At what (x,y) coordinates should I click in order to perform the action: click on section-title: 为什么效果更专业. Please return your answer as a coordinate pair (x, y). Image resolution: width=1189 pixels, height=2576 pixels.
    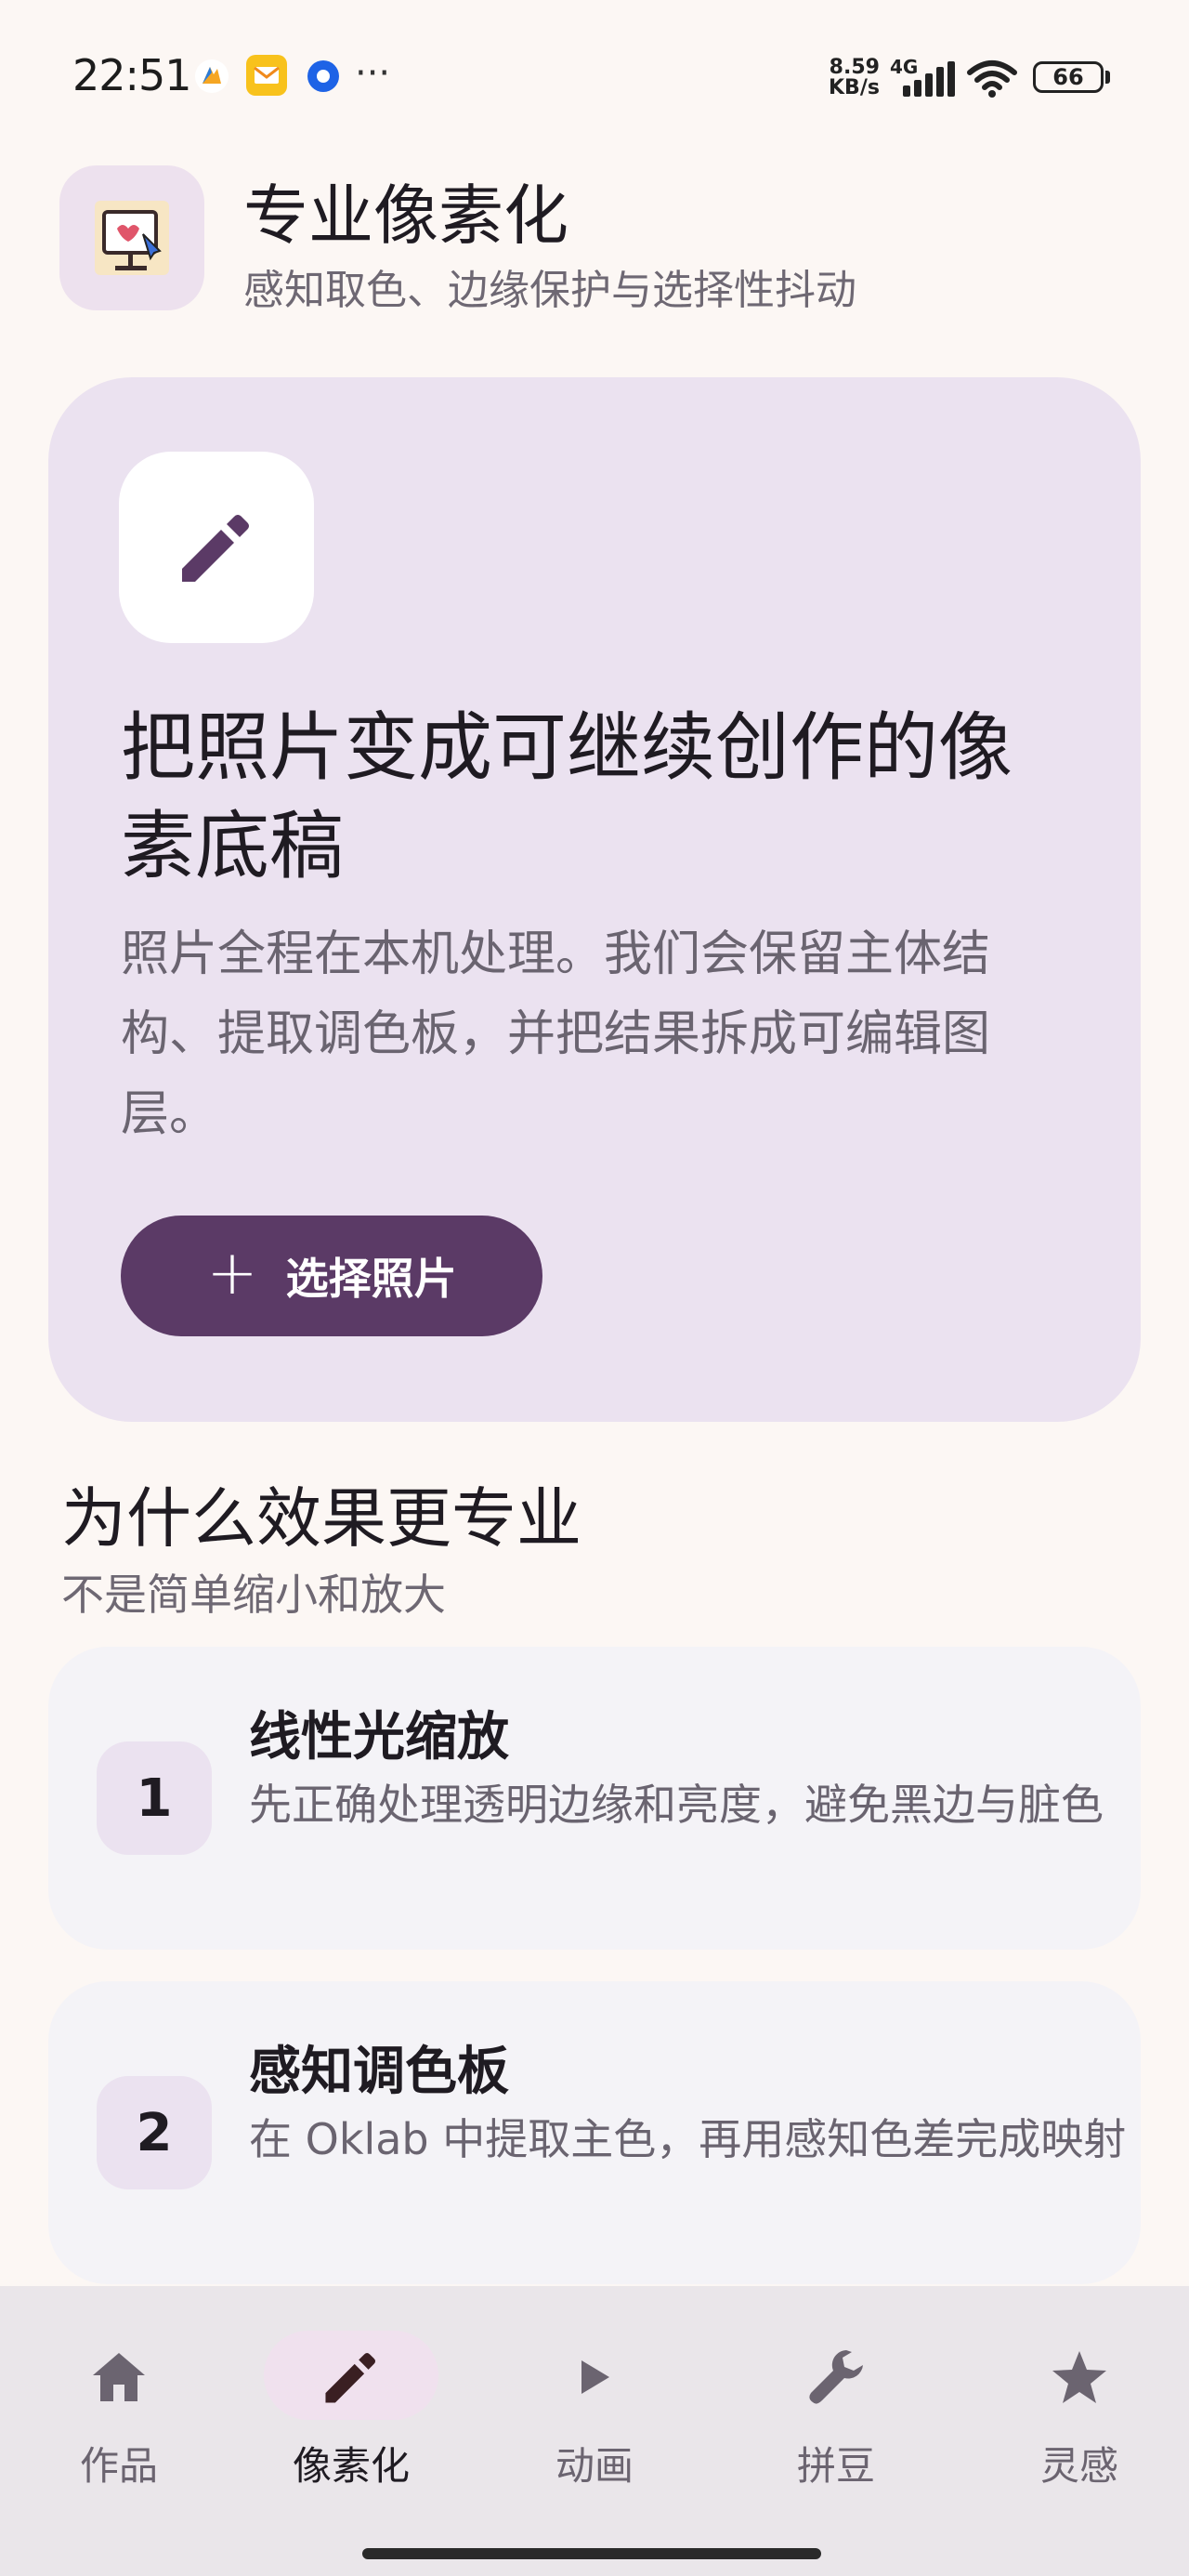
    Looking at the image, I should click on (321, 1518).